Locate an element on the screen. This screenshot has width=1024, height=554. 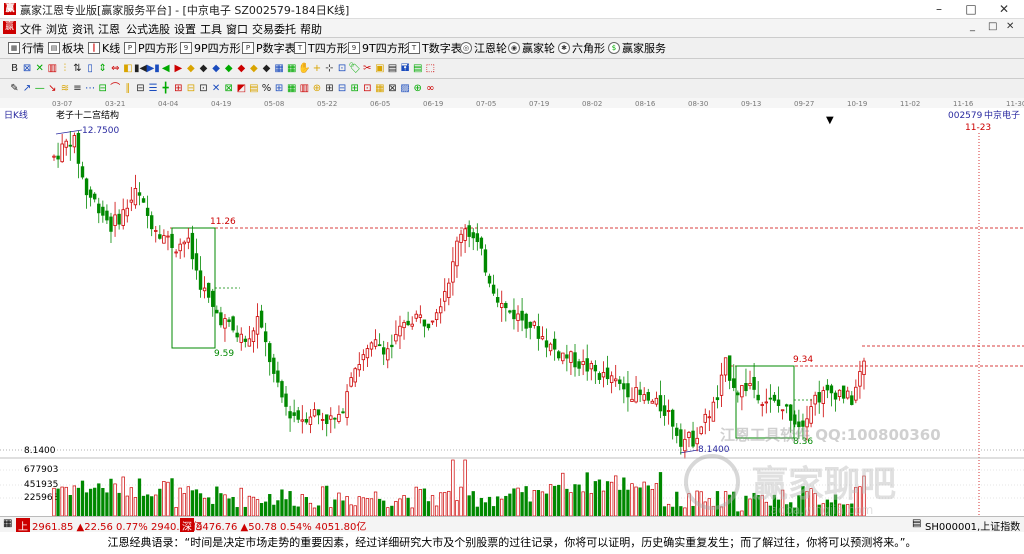
menu-formula-select: 公式选股 is located at coordinates (148, 29).